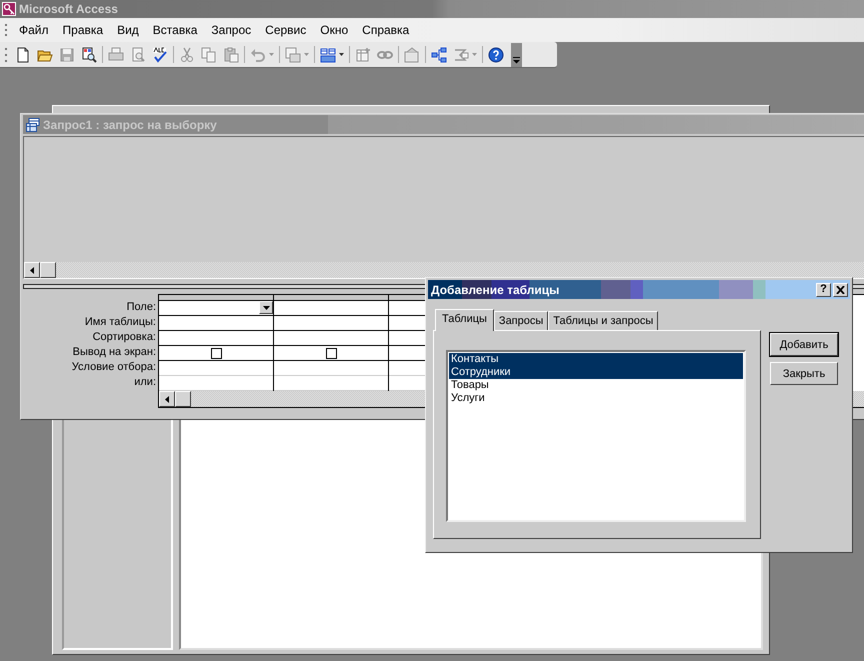  Describe the element at coordinates (34, 30) in the screenshot. I see `menu-item: Файл` at that location.